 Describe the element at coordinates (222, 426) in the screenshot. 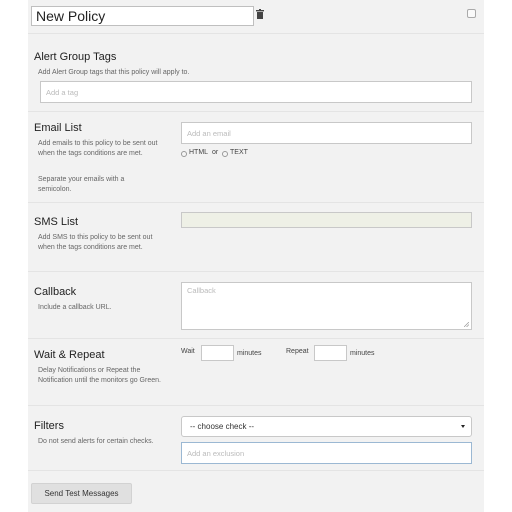

I see `choose-check-value: -- choose check --` at that location.